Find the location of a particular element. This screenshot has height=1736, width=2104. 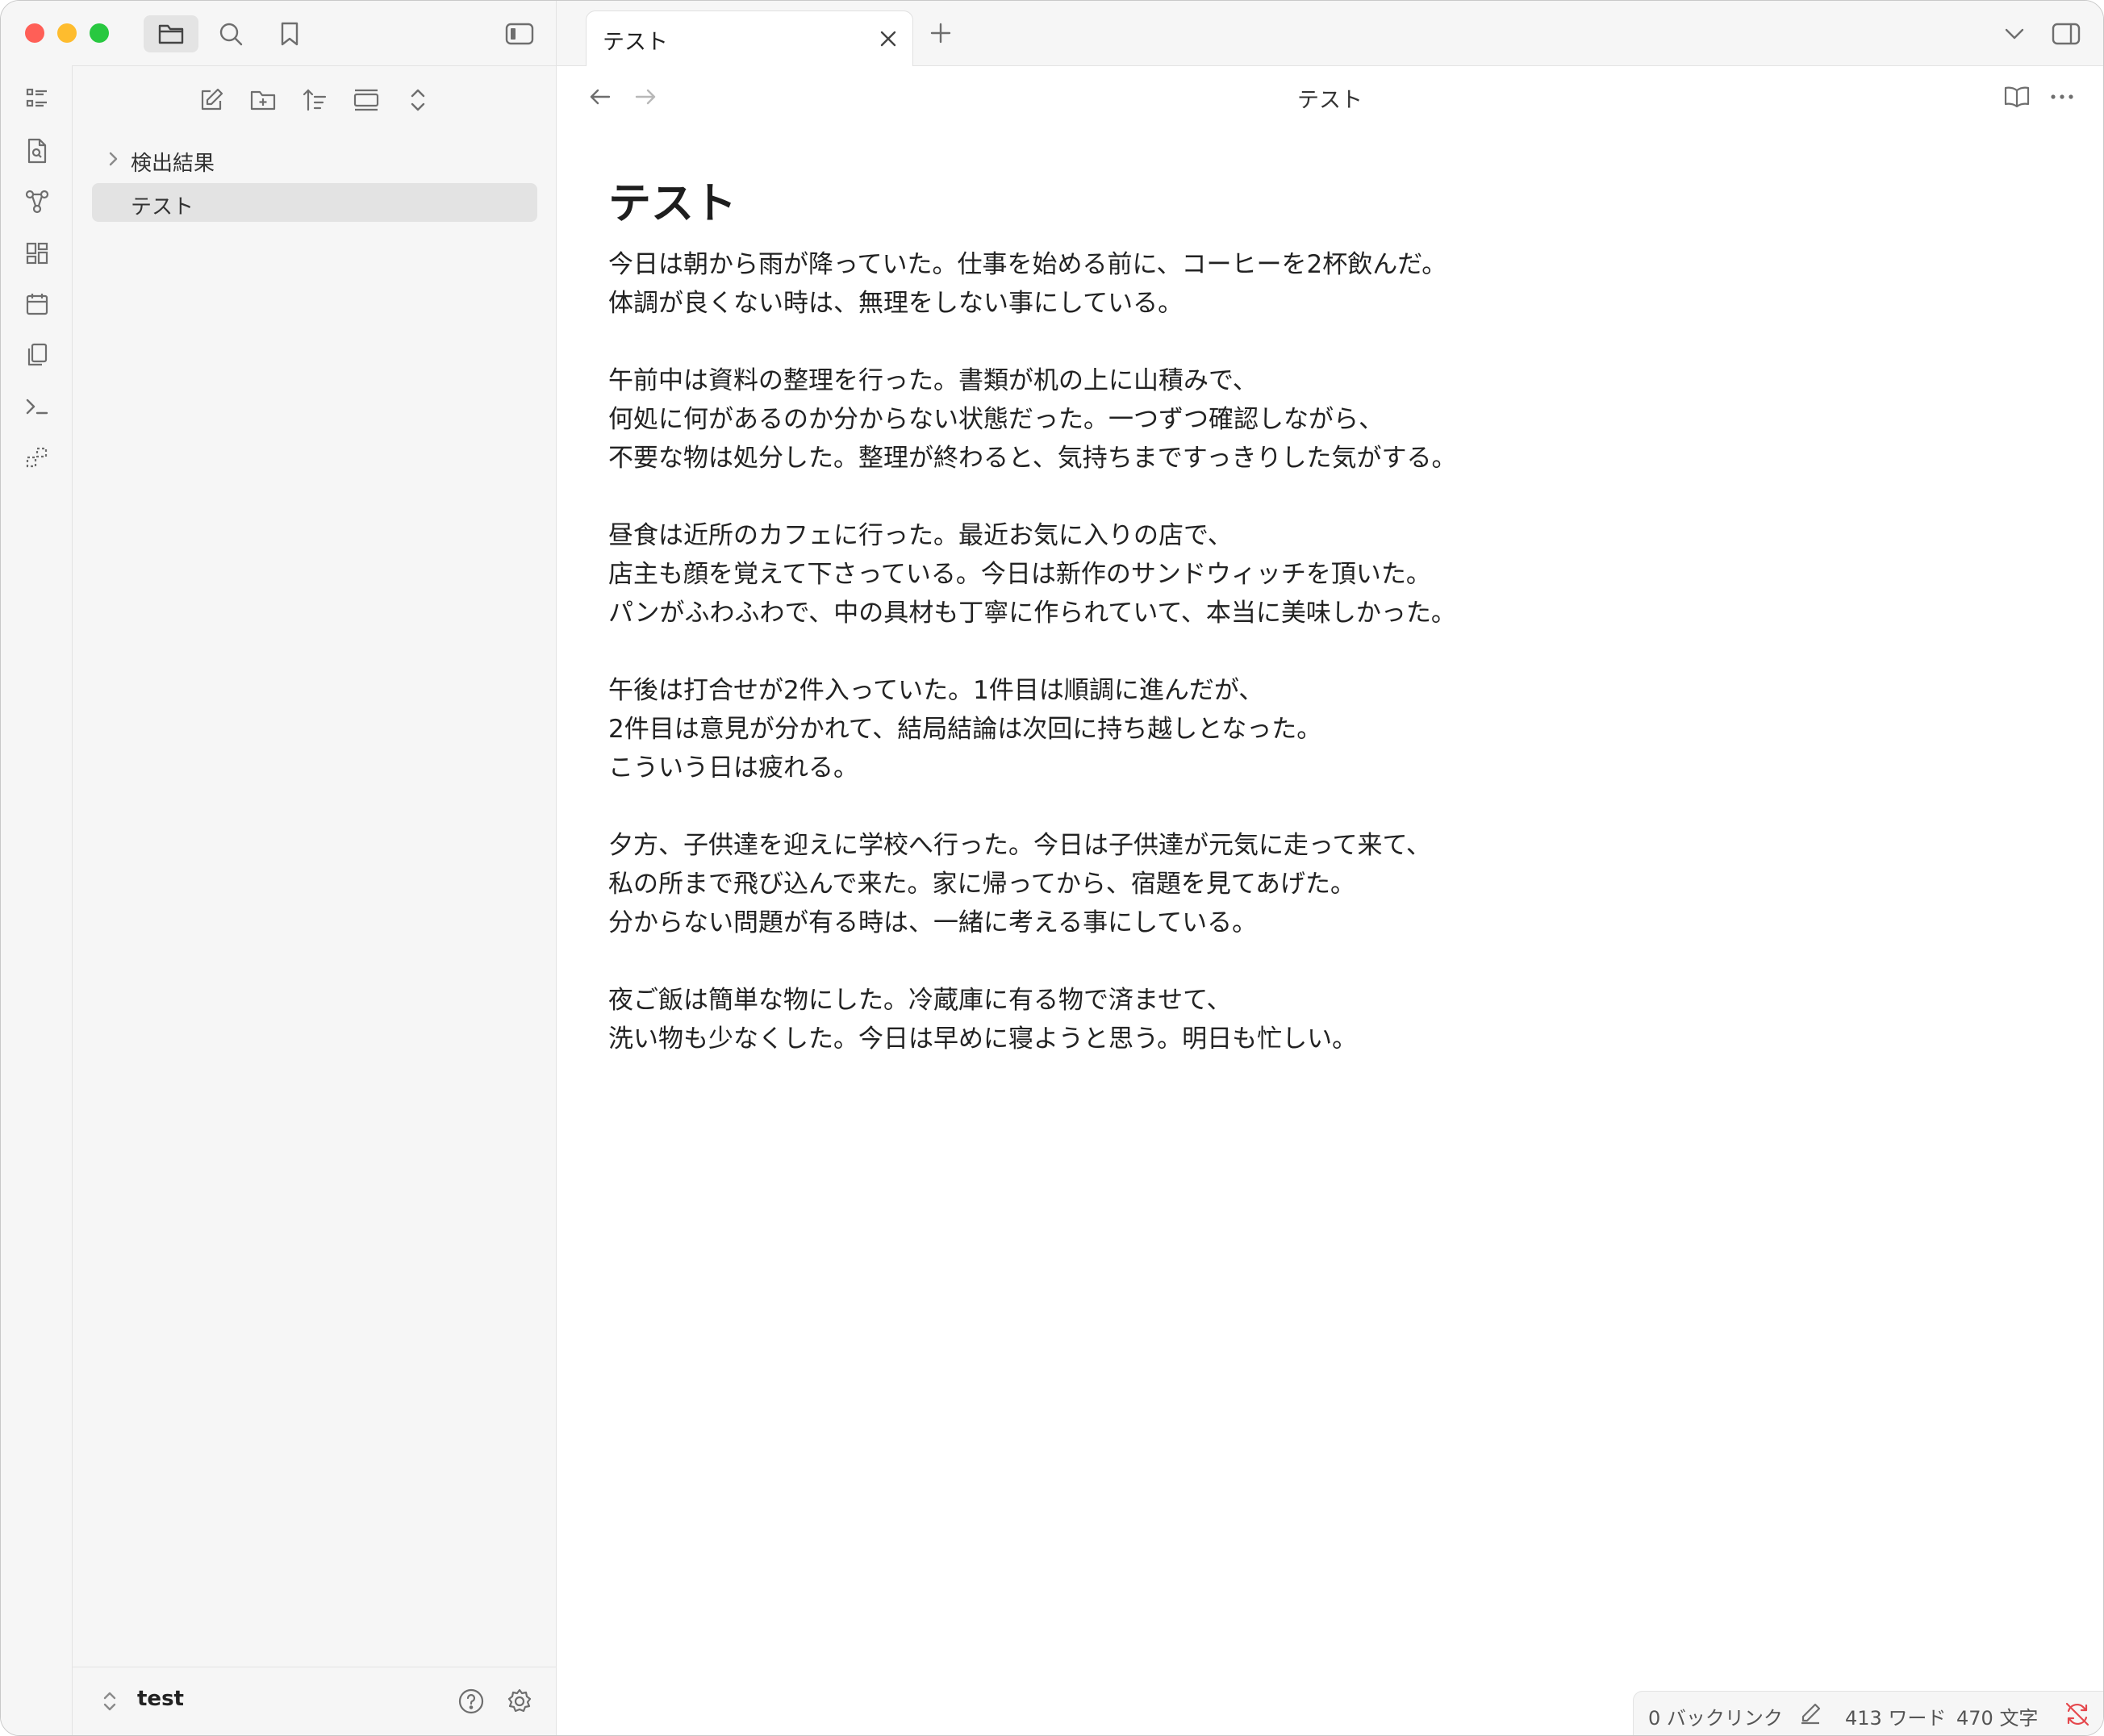

tab-title: テスト is located at coordinates (635, 43).